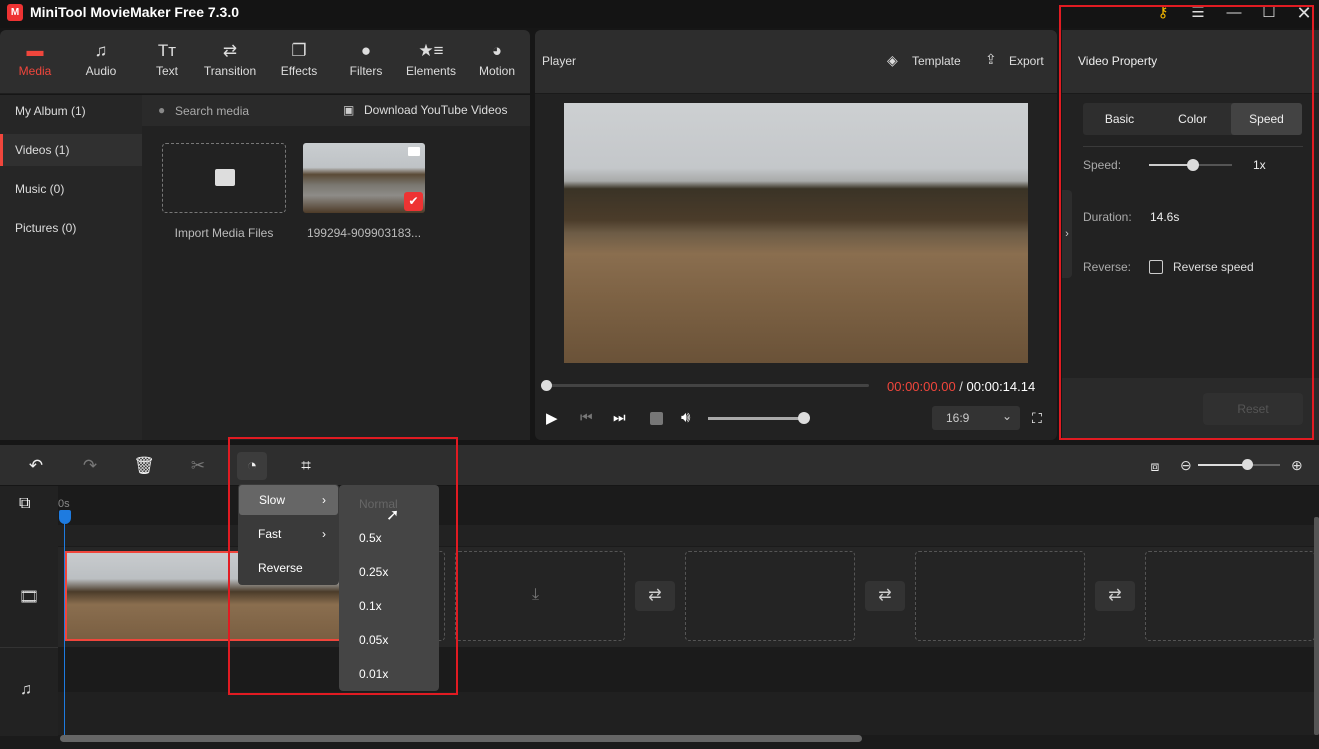 This screenshot has width=1319, height=749. Describe the element at coordinates (71, 228) in the screenshot. I see `sidebar-item-pictures: Pictures (0)` at that location.